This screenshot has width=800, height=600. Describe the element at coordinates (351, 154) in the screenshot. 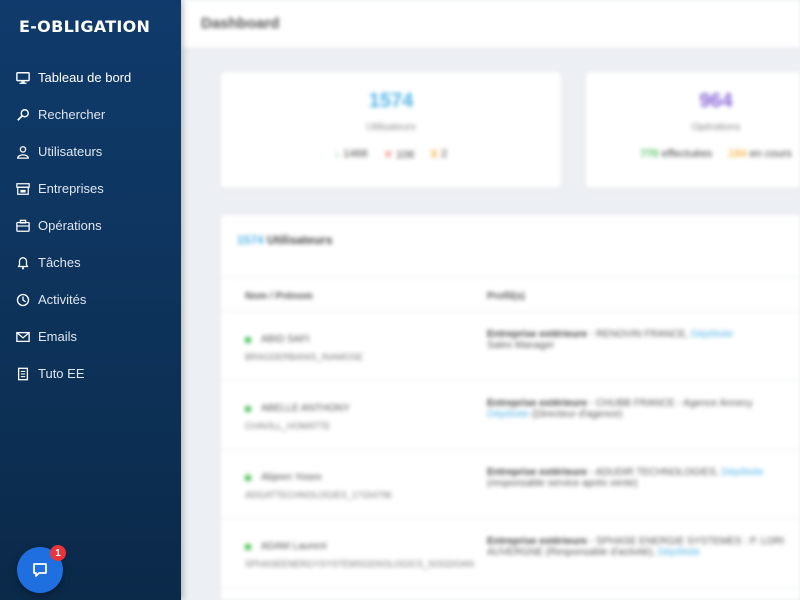

I see `stat-active: ↓ 1466` at that location.